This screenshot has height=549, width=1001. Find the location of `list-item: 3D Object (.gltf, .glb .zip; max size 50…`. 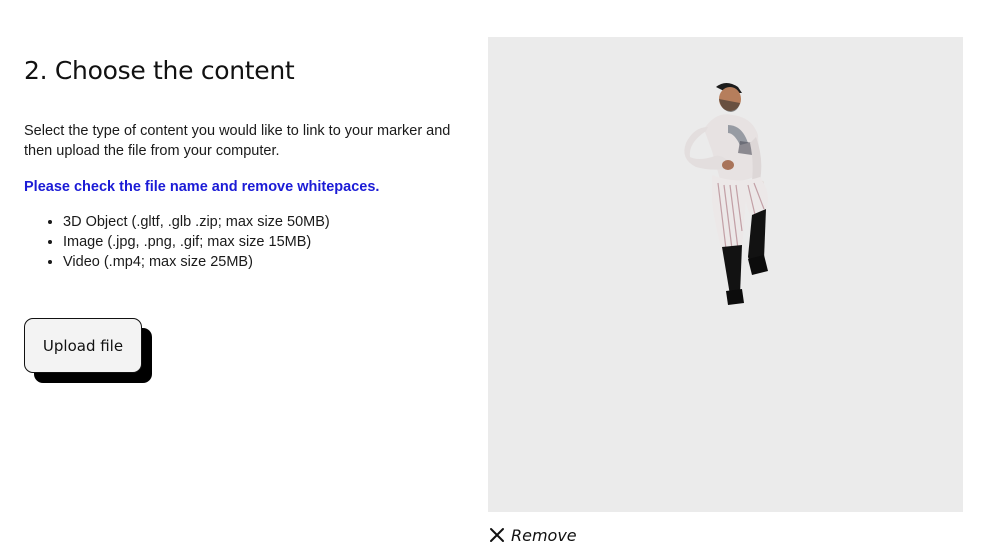

list-item: 3D Object (.gltf, .glb .zip; max size 50… is located at coordinates (196, 222).